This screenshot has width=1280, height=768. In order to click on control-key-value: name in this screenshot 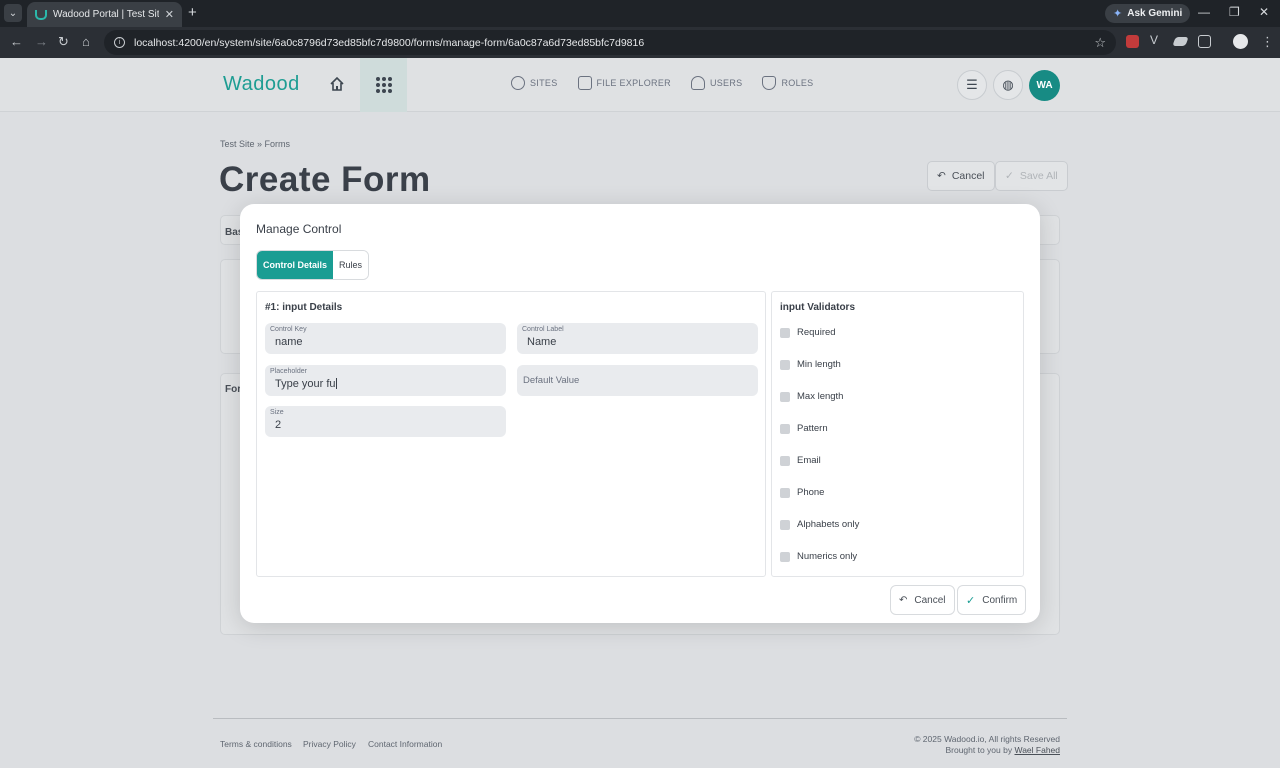, I will do `click(289, 342)`.